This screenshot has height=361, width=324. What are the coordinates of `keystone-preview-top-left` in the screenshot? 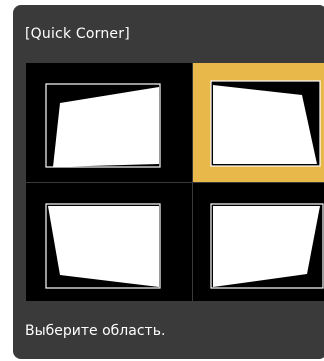 It's located at (103, 125).